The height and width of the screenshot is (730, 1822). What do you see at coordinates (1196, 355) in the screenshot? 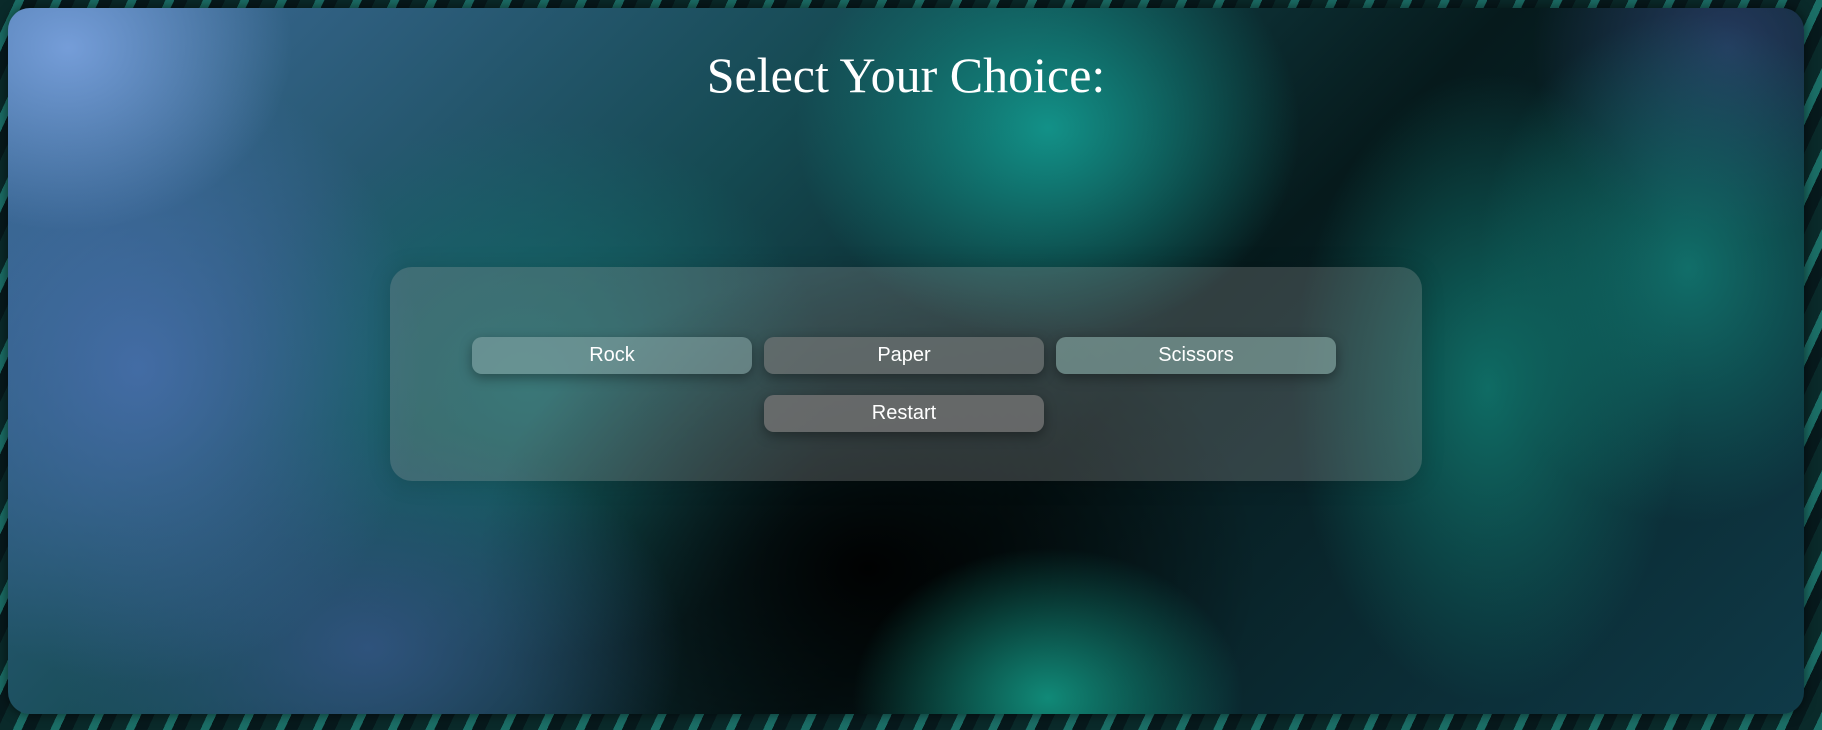
I see `scissors-button: Scissors` at bounding box center [1196, 355].